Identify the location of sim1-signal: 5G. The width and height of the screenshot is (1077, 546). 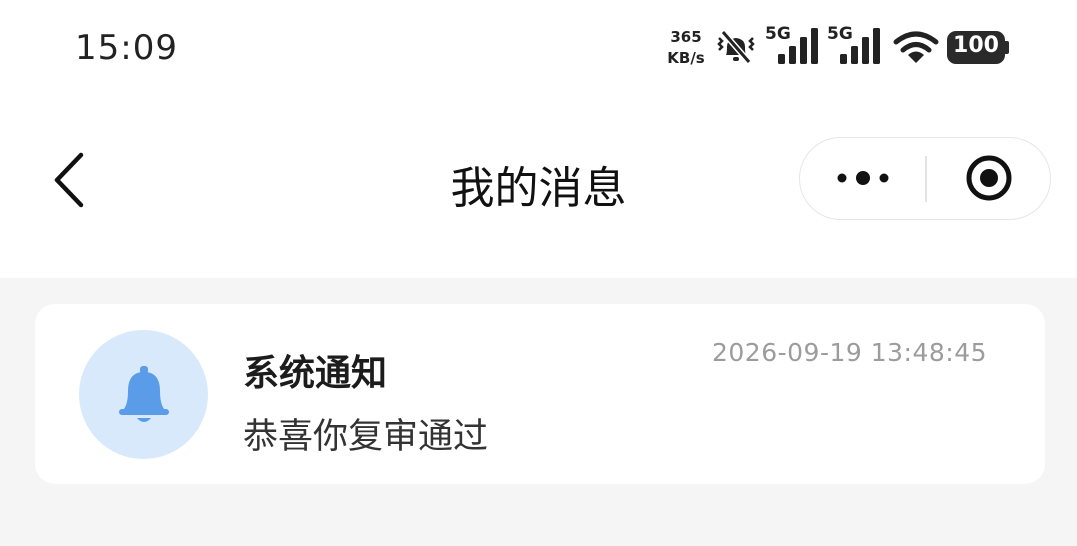
(795, 45).